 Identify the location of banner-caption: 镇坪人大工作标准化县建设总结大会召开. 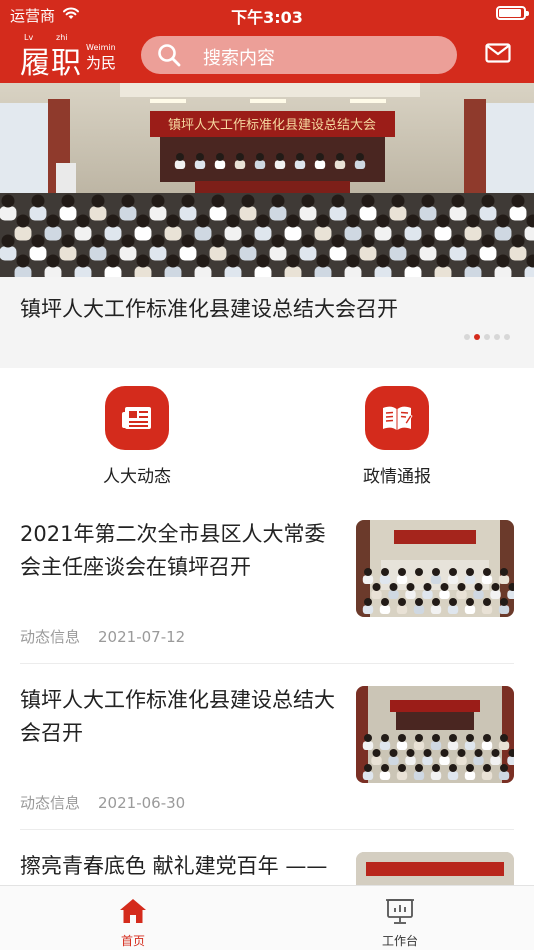
(209, 308).